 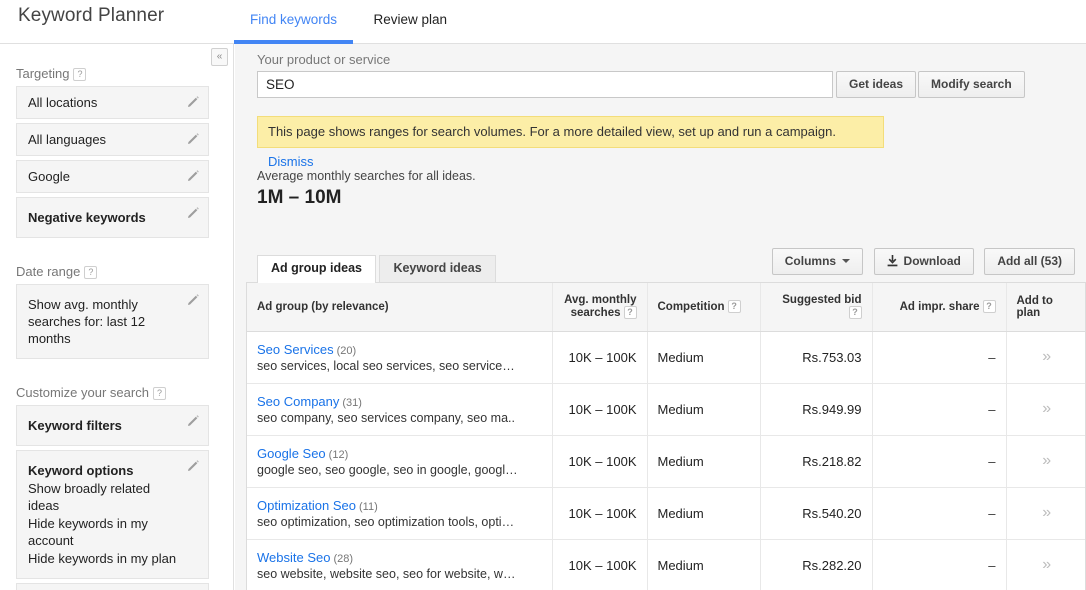 What do you see at coordinates (691, 307) in the screenshot?
I see `column-label: Competition` at bounding box center [691, 307].